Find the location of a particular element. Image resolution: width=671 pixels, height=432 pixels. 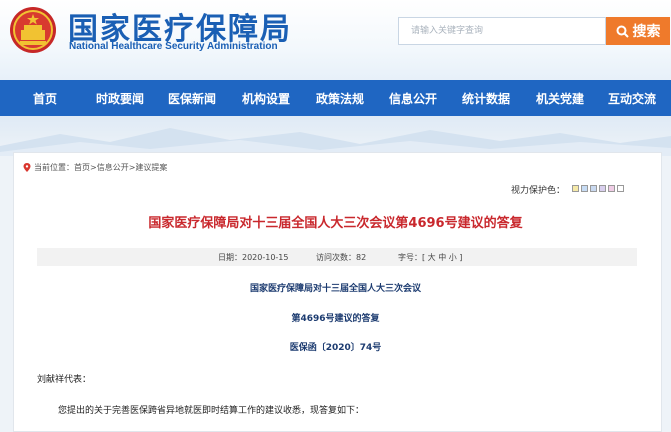

search-input is located at coordinates (502, 31).